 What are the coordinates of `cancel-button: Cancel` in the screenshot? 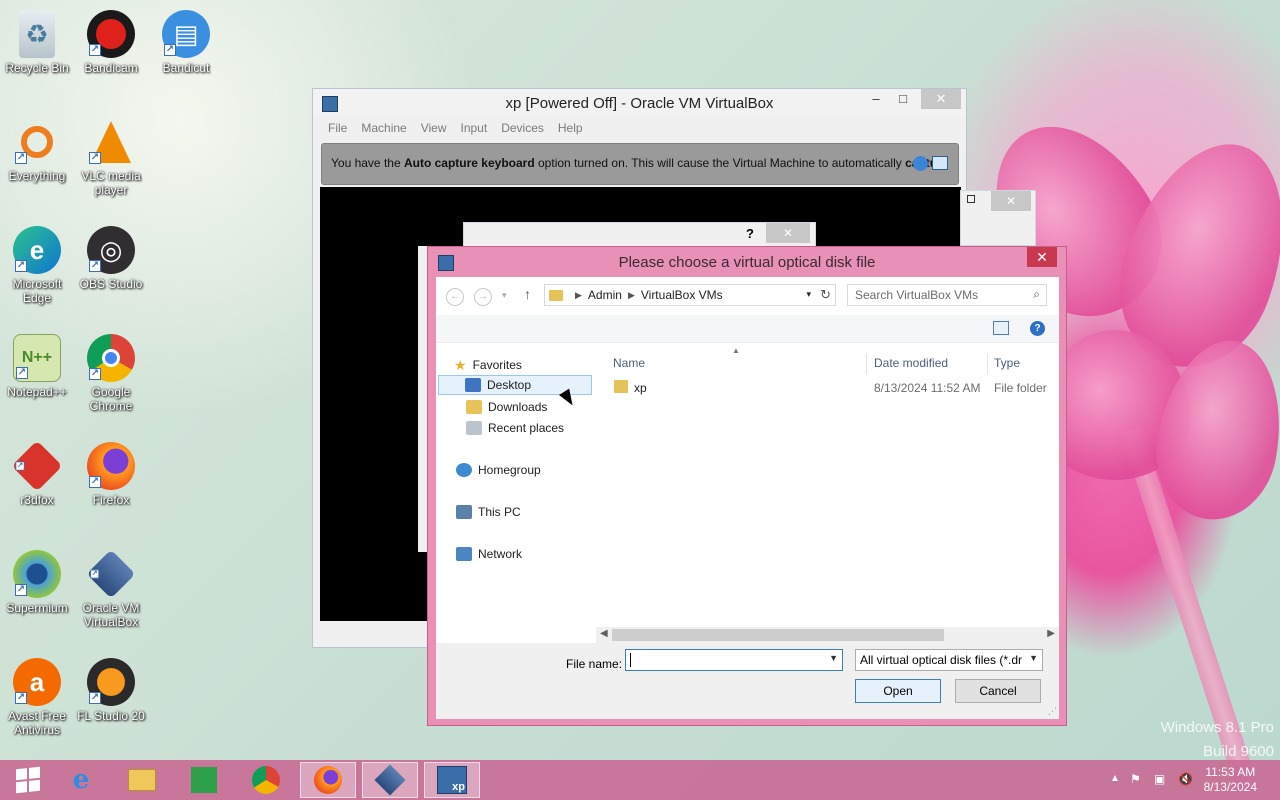 It's located at (998, 691).